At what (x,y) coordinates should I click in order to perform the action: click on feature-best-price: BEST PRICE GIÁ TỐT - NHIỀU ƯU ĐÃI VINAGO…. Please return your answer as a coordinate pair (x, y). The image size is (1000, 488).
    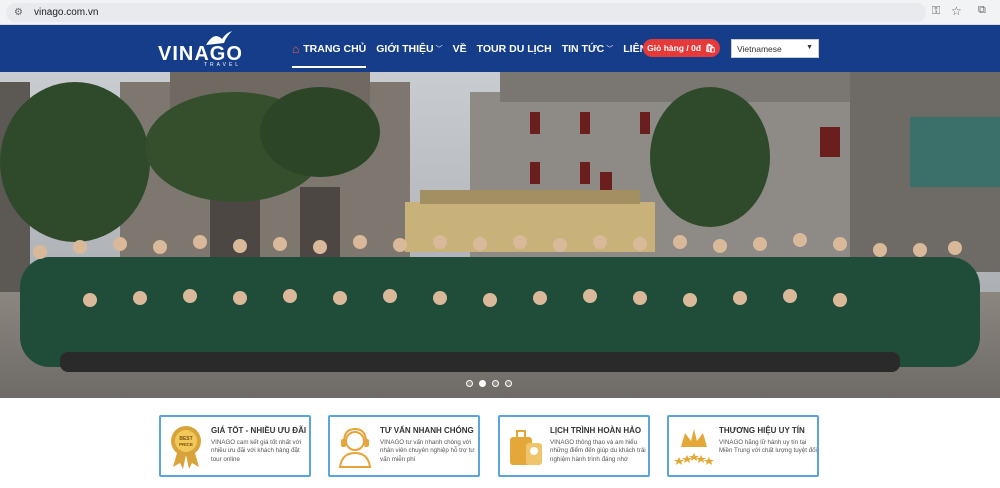
    Looking at the image, I should click on (235, 446).